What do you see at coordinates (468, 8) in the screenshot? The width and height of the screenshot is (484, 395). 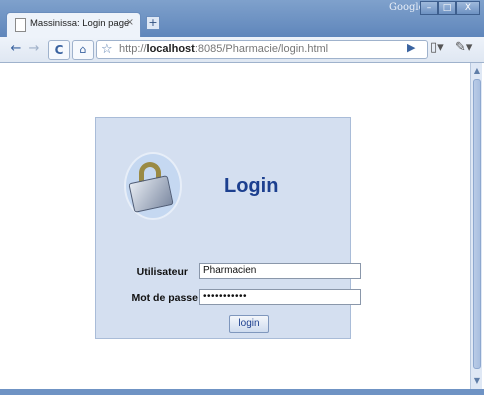 I see `close-window-button: X` at bounding box center [468, 8].